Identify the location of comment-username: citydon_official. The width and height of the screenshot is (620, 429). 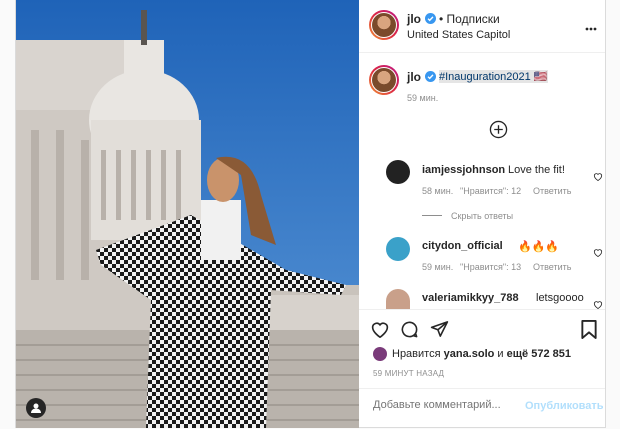
(462, 246).